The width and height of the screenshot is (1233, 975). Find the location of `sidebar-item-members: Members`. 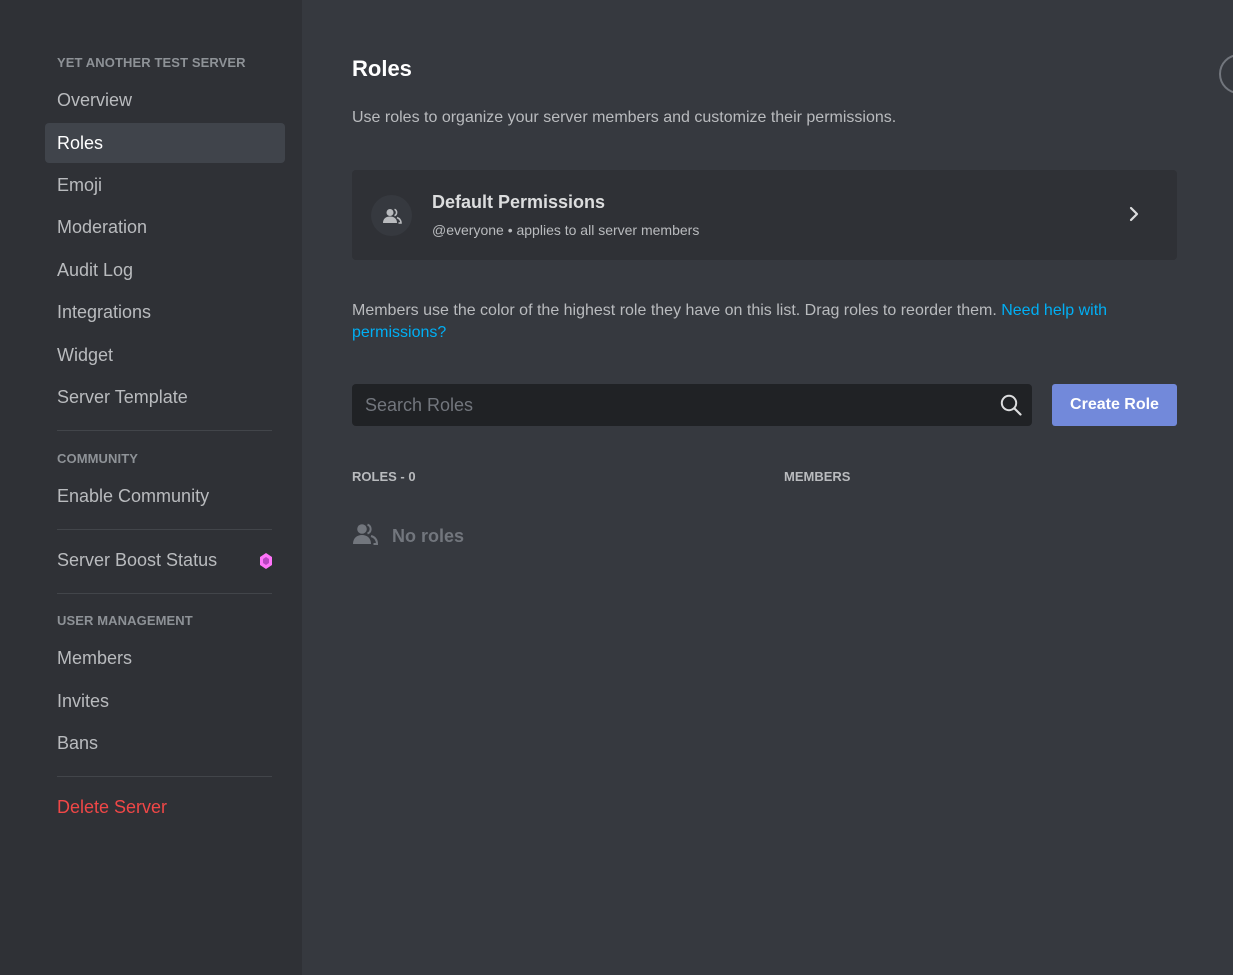

sidebar-item-members: Members is located at coordinates (165, 658).